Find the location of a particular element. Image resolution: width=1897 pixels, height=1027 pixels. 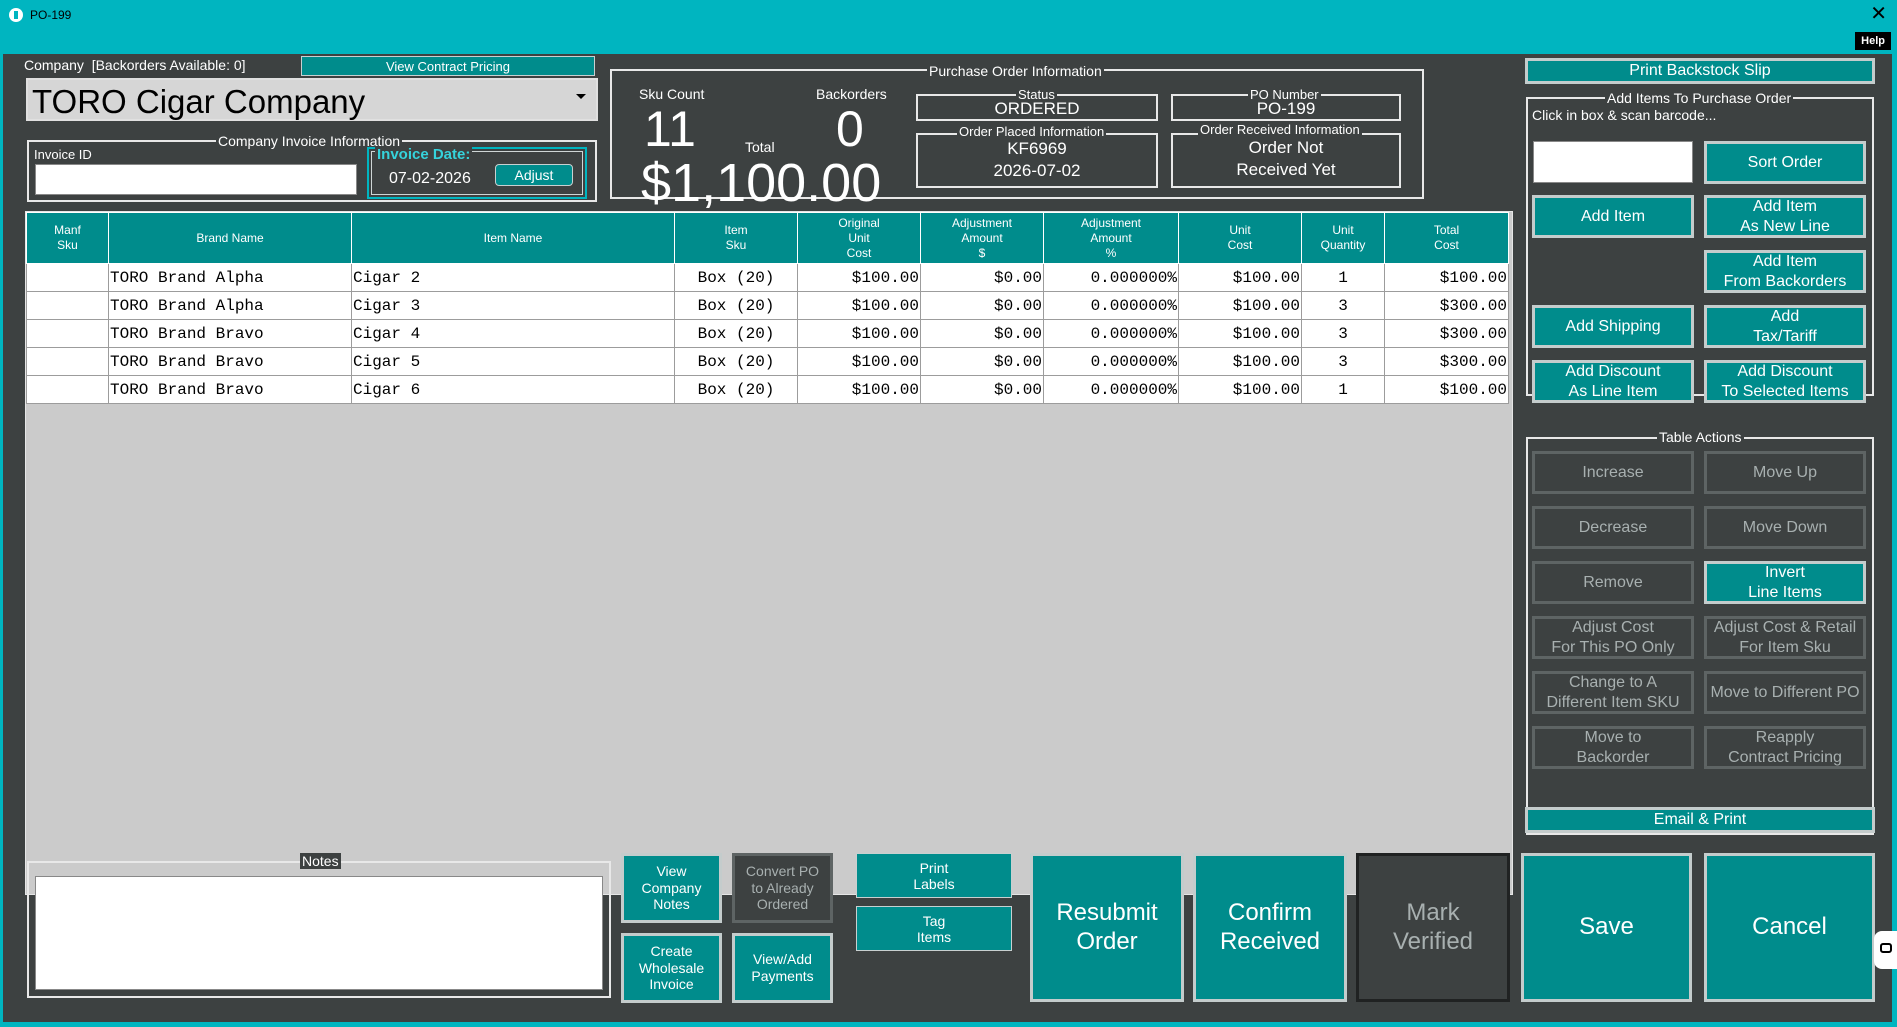

table-cell-item-name: Cigar 4 is located at coordinates (513, 333).